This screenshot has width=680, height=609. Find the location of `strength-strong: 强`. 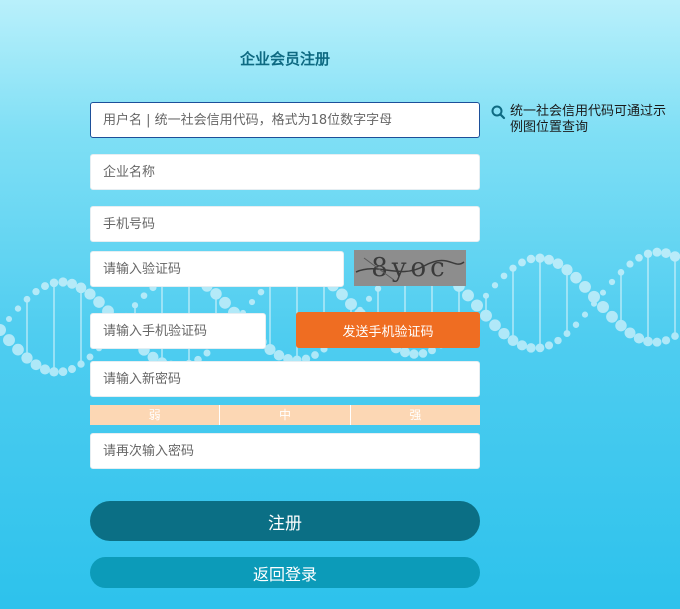

strength-strong: 强 is located at coordinates (415, 415).